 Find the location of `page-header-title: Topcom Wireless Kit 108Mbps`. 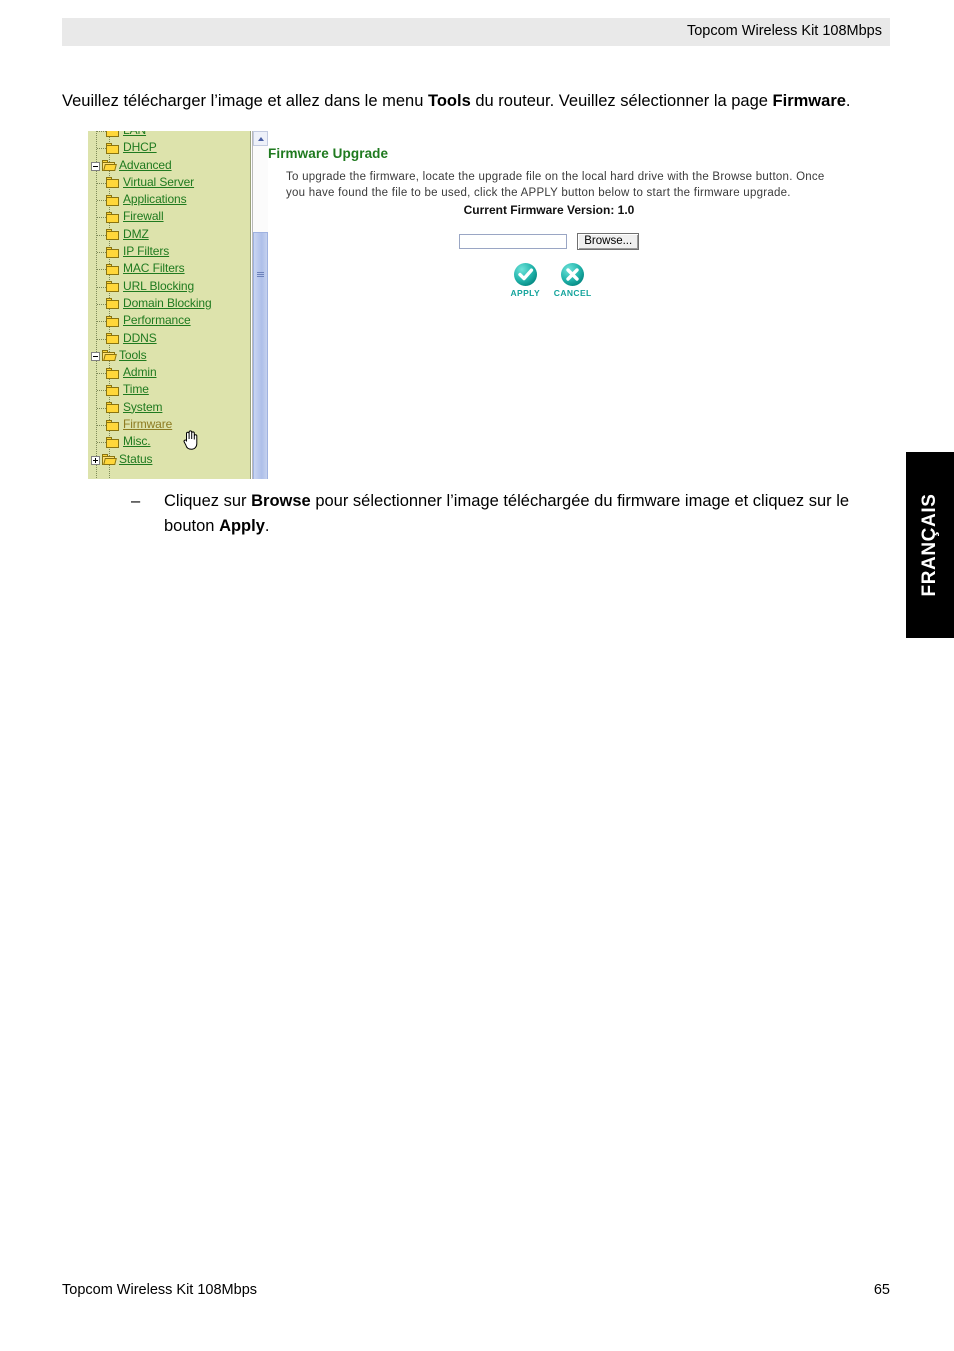

page-header-title: Topcom Wireless Kit 108Mbps is located at coordinates (784, 31).